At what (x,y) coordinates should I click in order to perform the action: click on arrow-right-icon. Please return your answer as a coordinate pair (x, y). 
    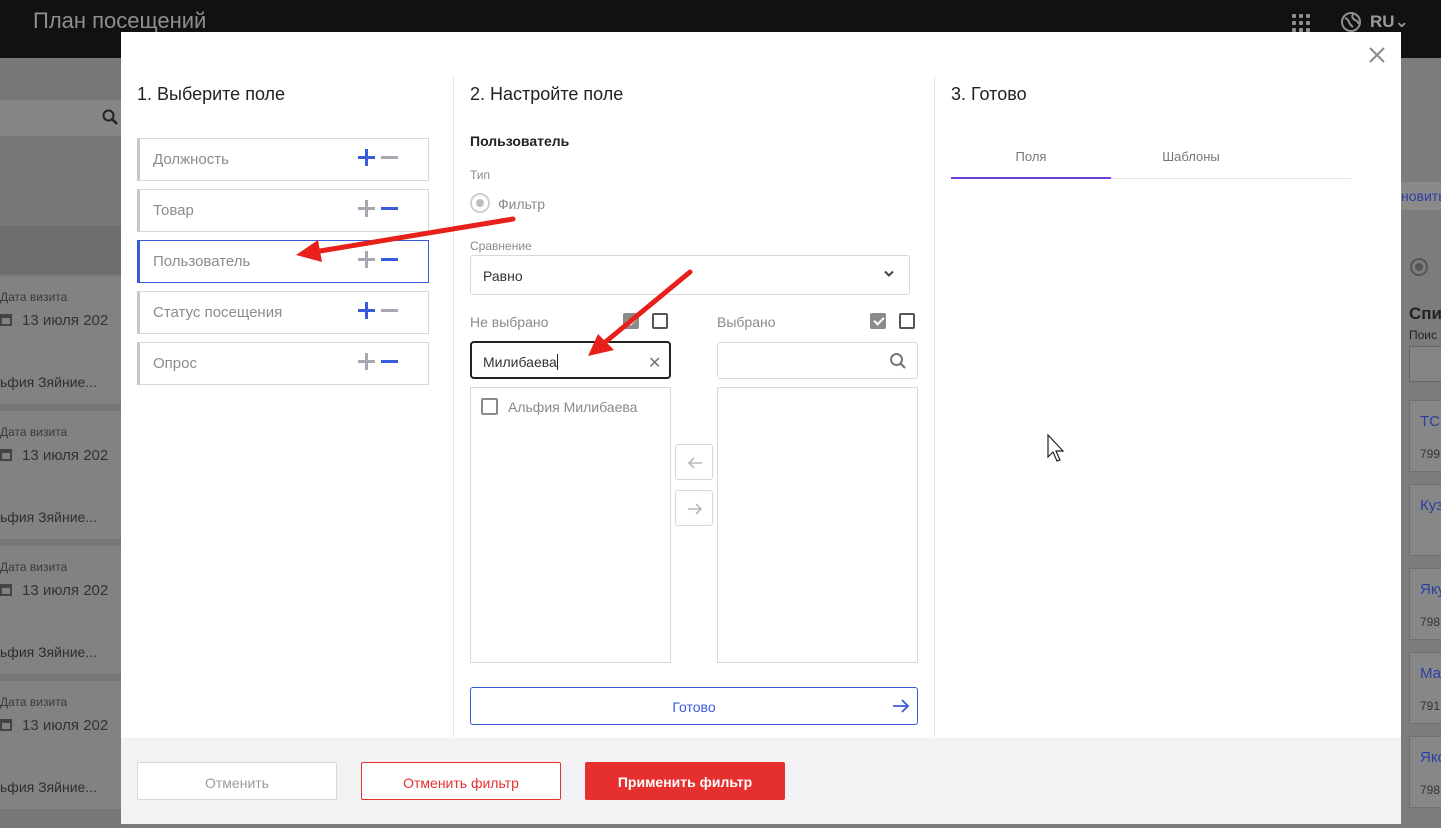
    Looking at the image, I should click on (901, 706).